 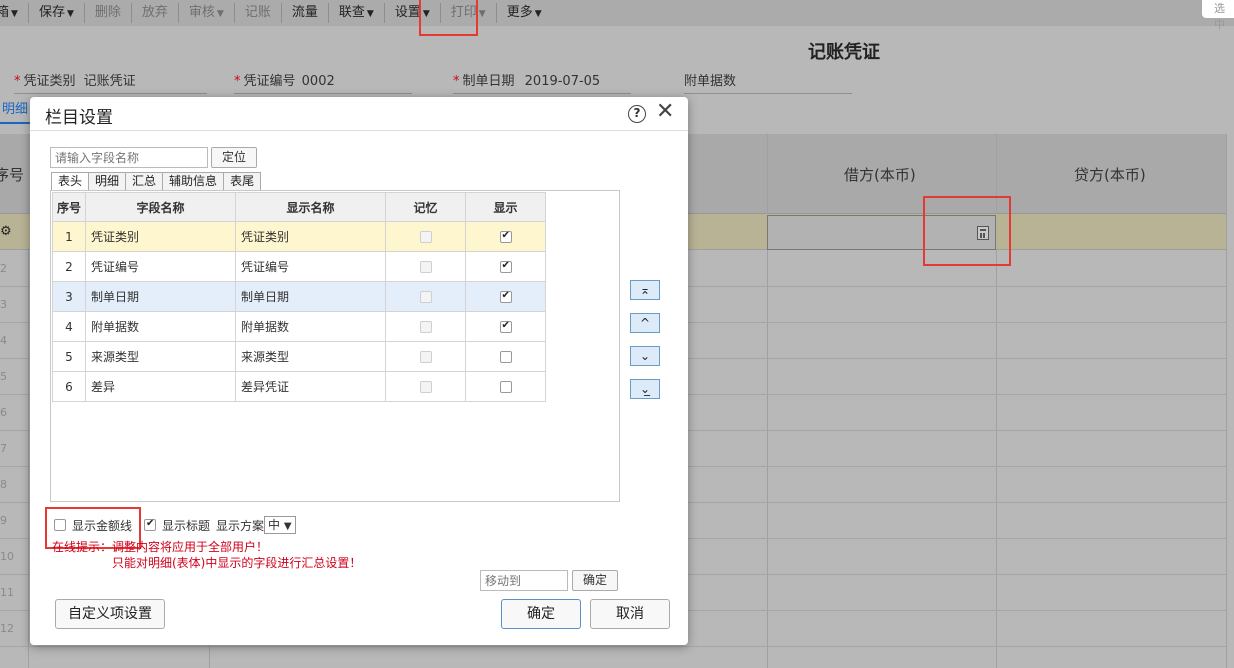 I want to click on ok-button: 确定, so click(x=541, y=614).